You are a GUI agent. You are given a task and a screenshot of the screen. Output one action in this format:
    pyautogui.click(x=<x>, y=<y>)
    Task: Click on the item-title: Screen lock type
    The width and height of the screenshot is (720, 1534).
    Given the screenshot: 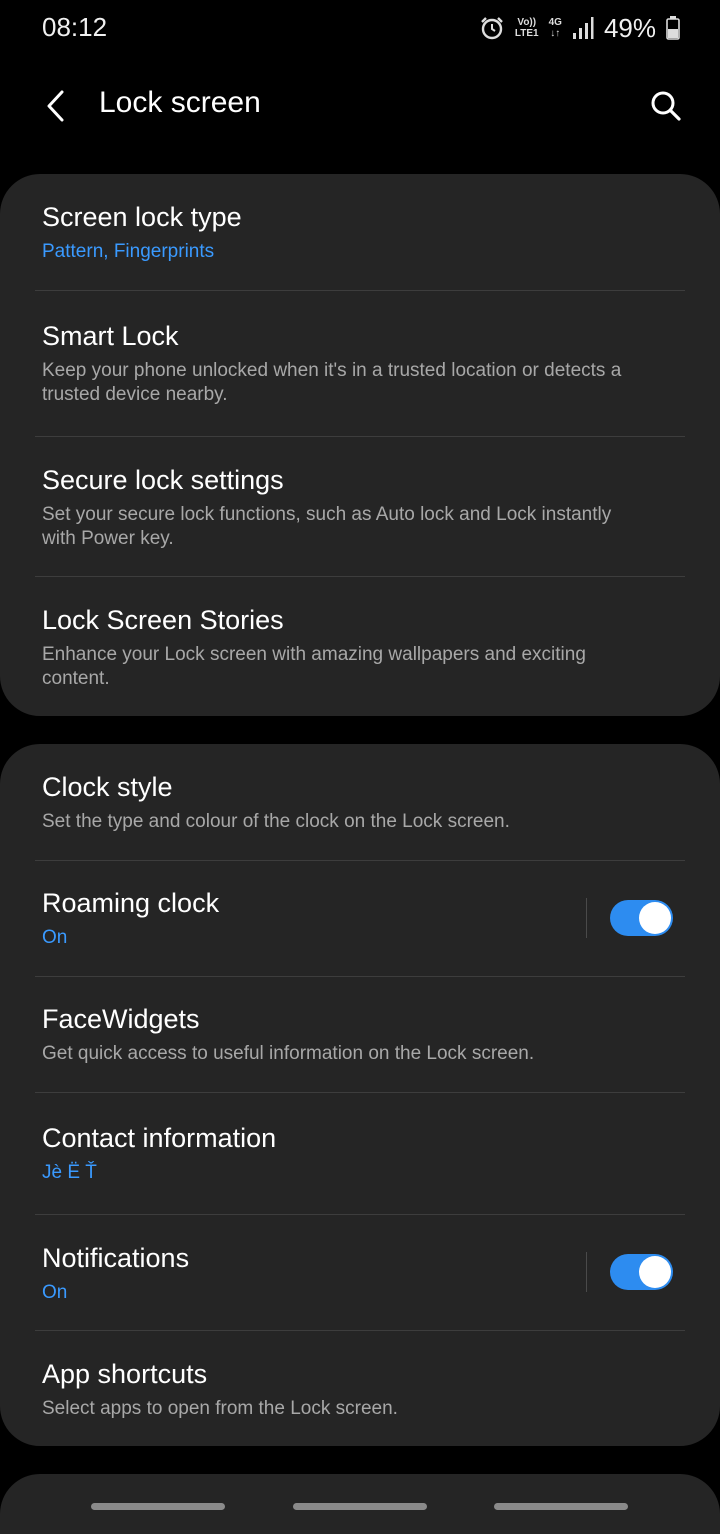 What is the action you would take?
    pyautogui.click(x=142, y=217)
    